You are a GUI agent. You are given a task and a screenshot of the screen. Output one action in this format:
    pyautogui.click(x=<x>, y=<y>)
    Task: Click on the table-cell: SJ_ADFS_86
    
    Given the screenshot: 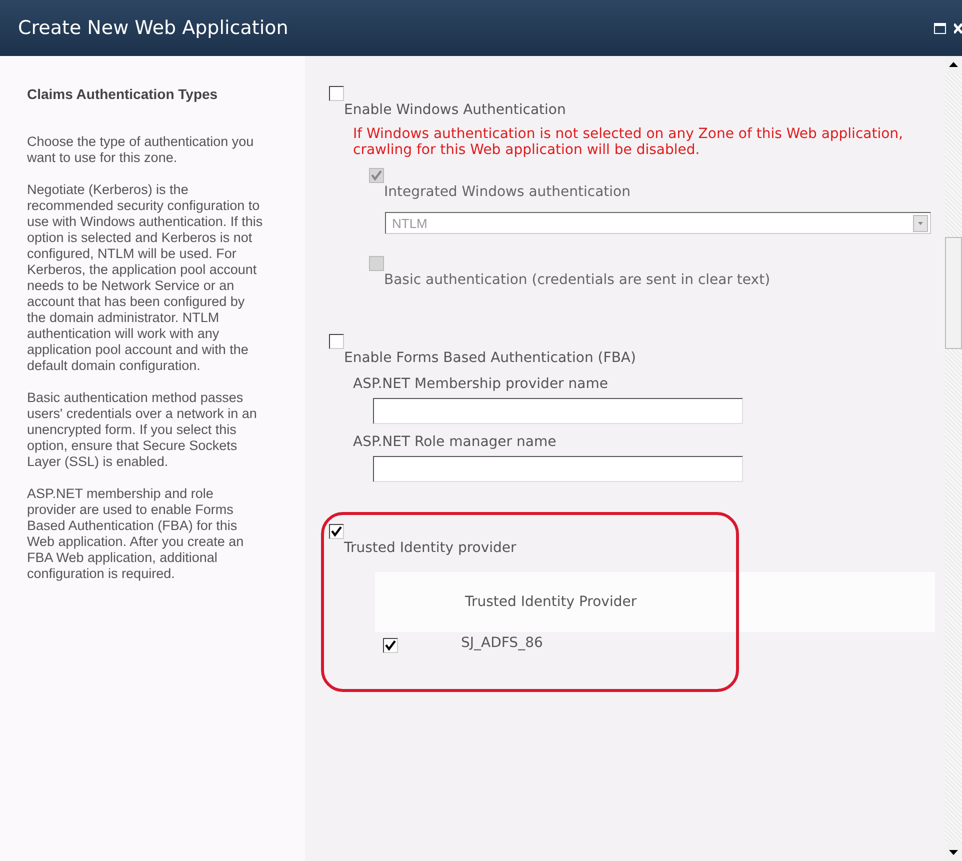 What is the action you would take?
    pyautogui.click(x=502, y=642)
    